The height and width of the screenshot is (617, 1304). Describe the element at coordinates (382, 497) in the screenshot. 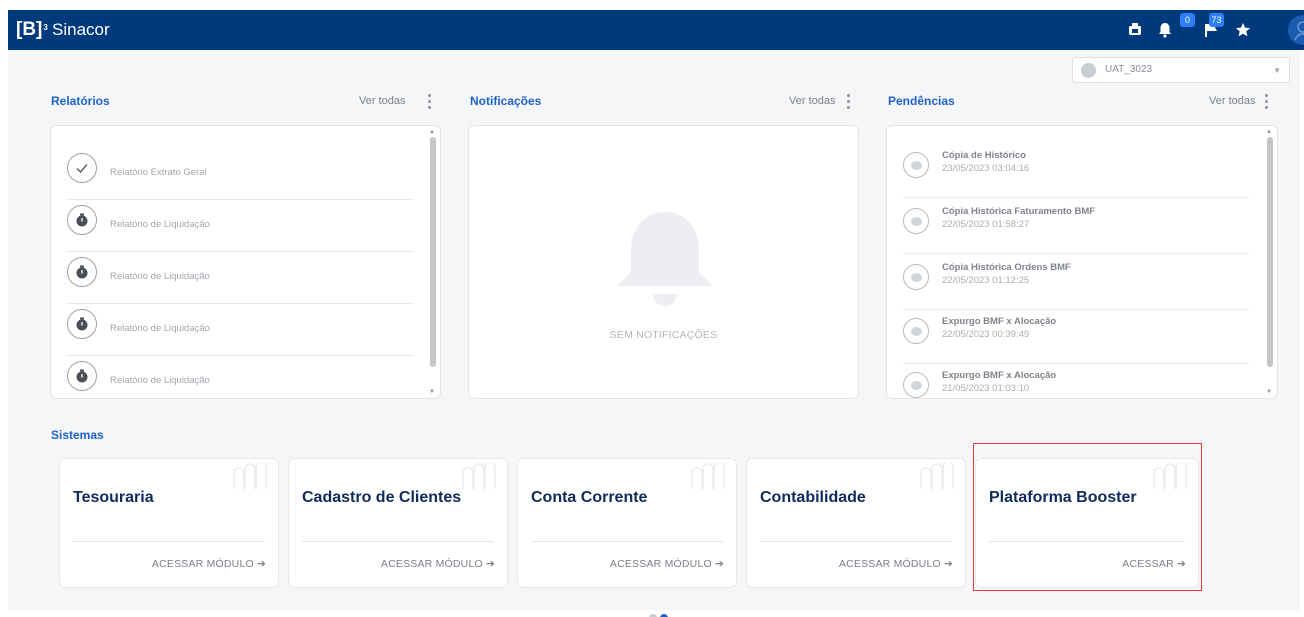

I see `module-title: Cadastro de Clientes` at that location.